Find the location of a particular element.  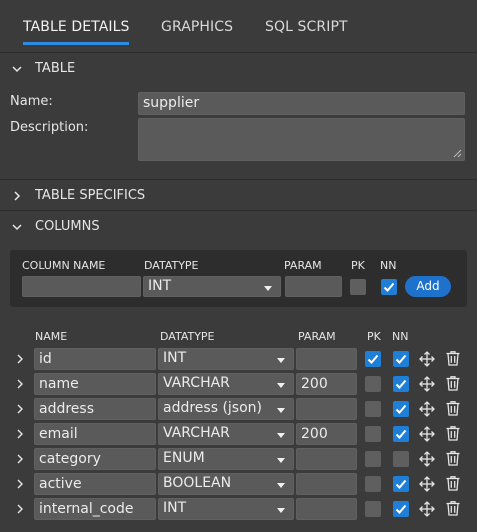

column-name-input: address is located at coordinates (95, 409).